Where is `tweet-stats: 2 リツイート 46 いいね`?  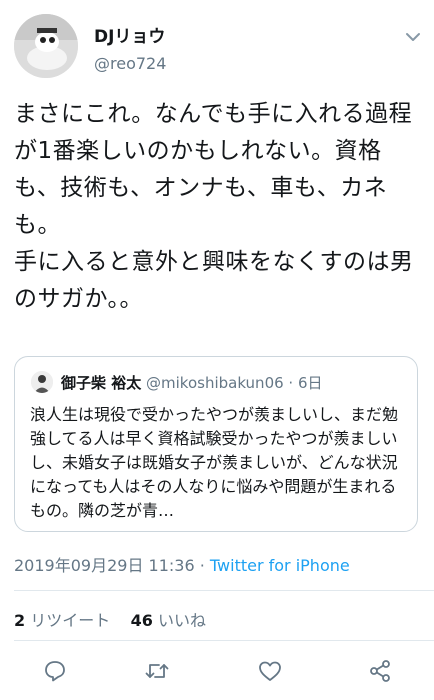 tweet-stats: 2 リツイート 46 いいね is located at coordinates (110, 619).